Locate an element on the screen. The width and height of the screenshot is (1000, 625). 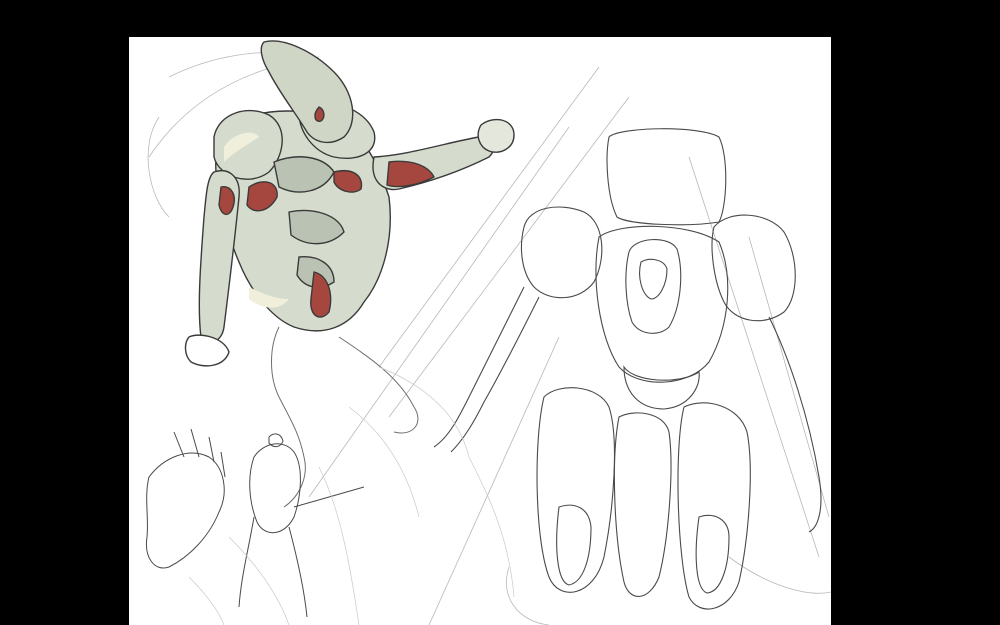
small-figures-sketch is located at coordinates (255, 523).